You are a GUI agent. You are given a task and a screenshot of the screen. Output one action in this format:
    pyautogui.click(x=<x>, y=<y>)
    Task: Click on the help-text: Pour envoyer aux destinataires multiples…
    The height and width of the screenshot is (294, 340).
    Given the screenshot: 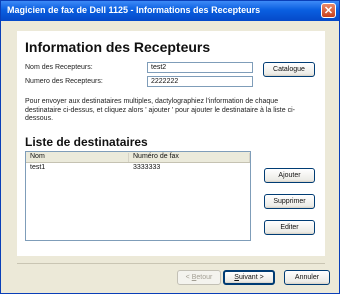 What is the action you would take?
    pyautogui.click(x=160, y=110)
    